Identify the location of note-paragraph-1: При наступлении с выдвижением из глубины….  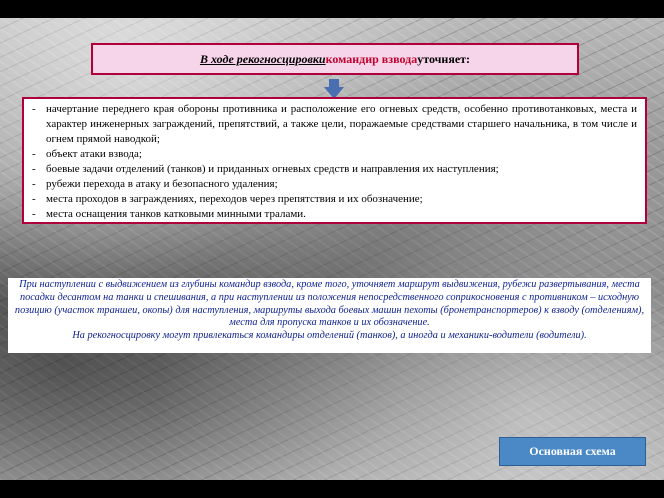
(329, 304).